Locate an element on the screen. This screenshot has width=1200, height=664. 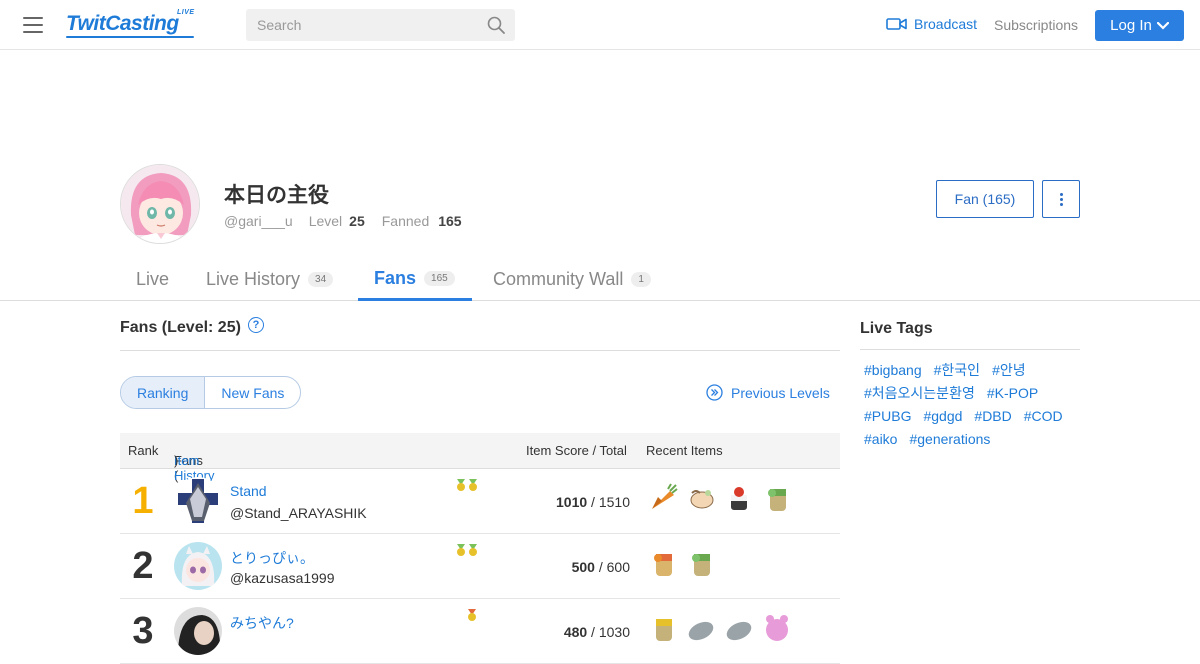
fanned-value: 165 is located at coordinates (450, 221).